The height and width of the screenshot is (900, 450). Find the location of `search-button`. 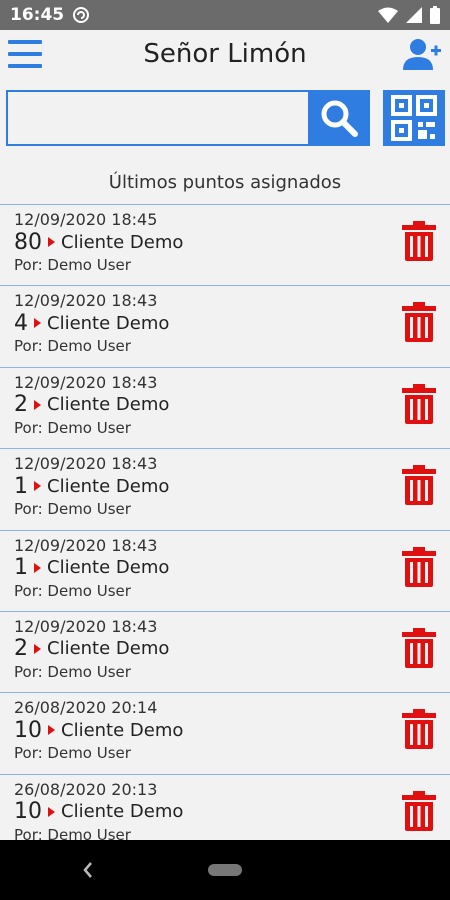

search-button is located at coordinates (339, 118).